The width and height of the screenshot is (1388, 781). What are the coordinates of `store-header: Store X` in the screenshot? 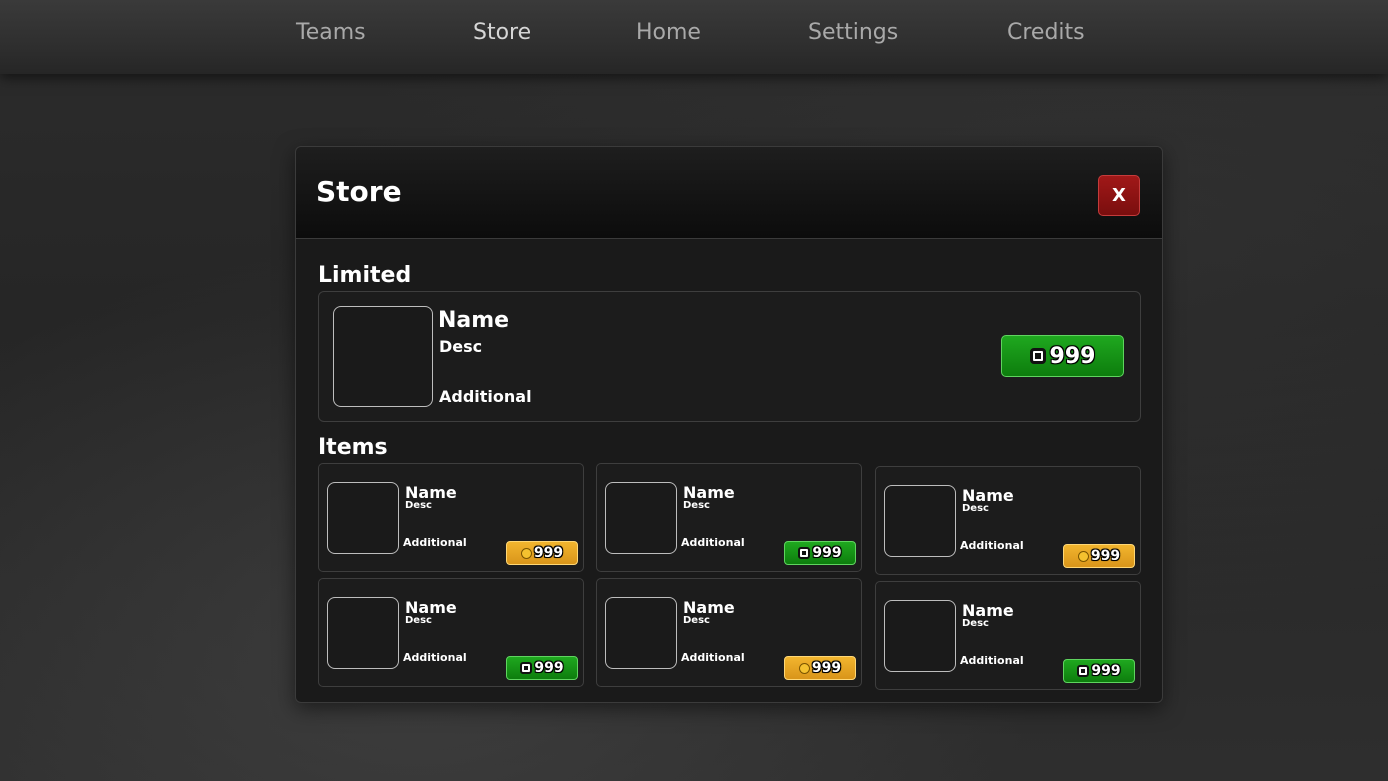 It's located at (729, 193).